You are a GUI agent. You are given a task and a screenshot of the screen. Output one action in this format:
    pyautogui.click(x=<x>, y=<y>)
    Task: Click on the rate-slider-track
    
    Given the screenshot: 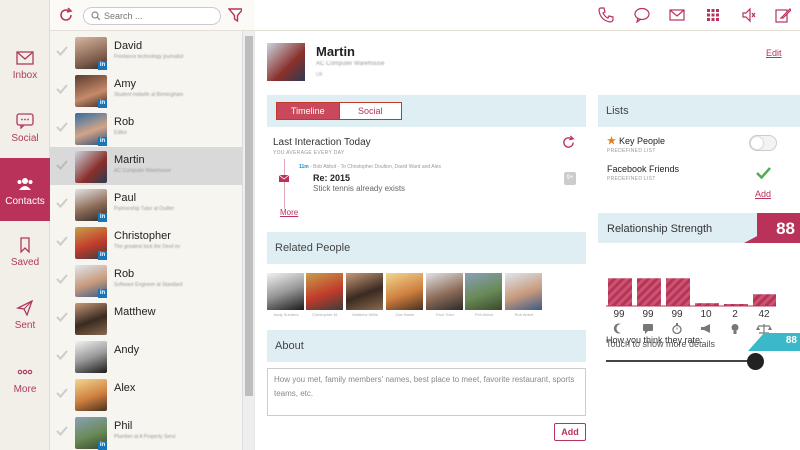 What is the action you would take?
    pyautogui.click(x=681, y=361)
    